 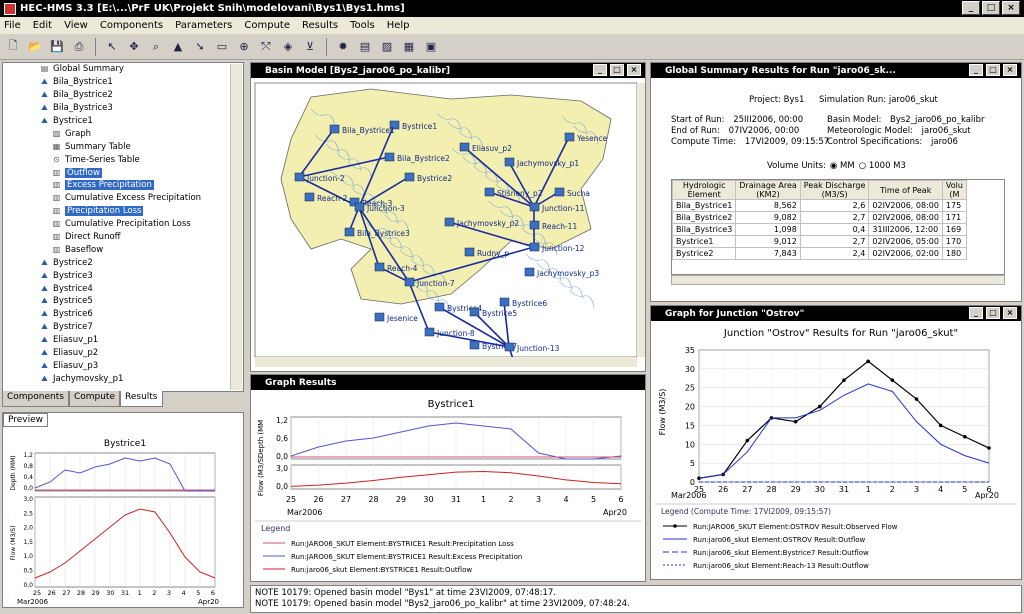 What do you see at coordinates (123, 108) in the screenshot?
I see `tree-item: ⛰ Bila_Bystrice3` at bounding box center [123, 108].